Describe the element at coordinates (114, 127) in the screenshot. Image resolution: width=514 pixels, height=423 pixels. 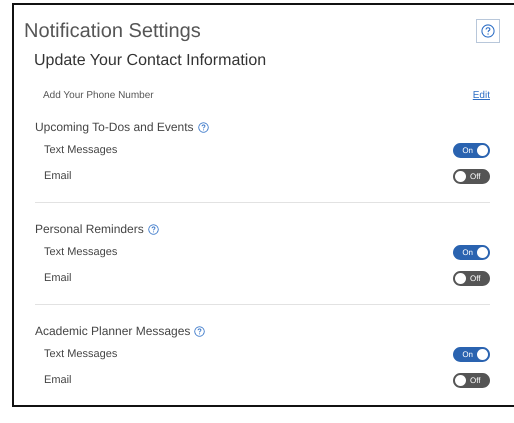
I see `group-title: Upcoming To-Dos and Events` at that location.